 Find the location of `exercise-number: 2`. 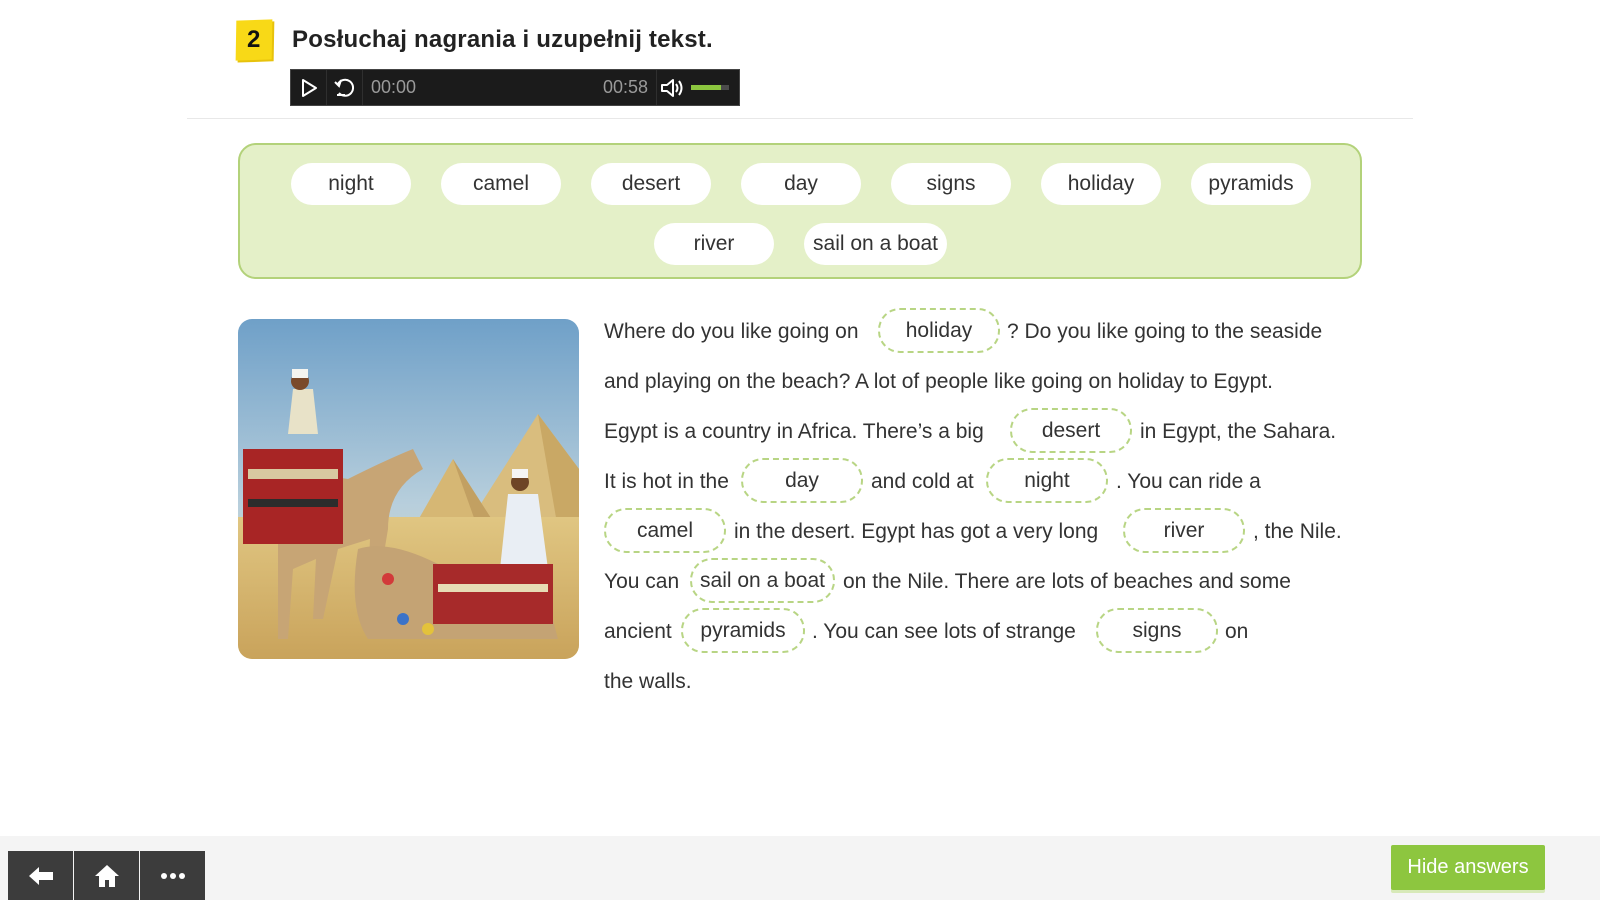

exercise-number: 2 is located at coordinates (254, 39).